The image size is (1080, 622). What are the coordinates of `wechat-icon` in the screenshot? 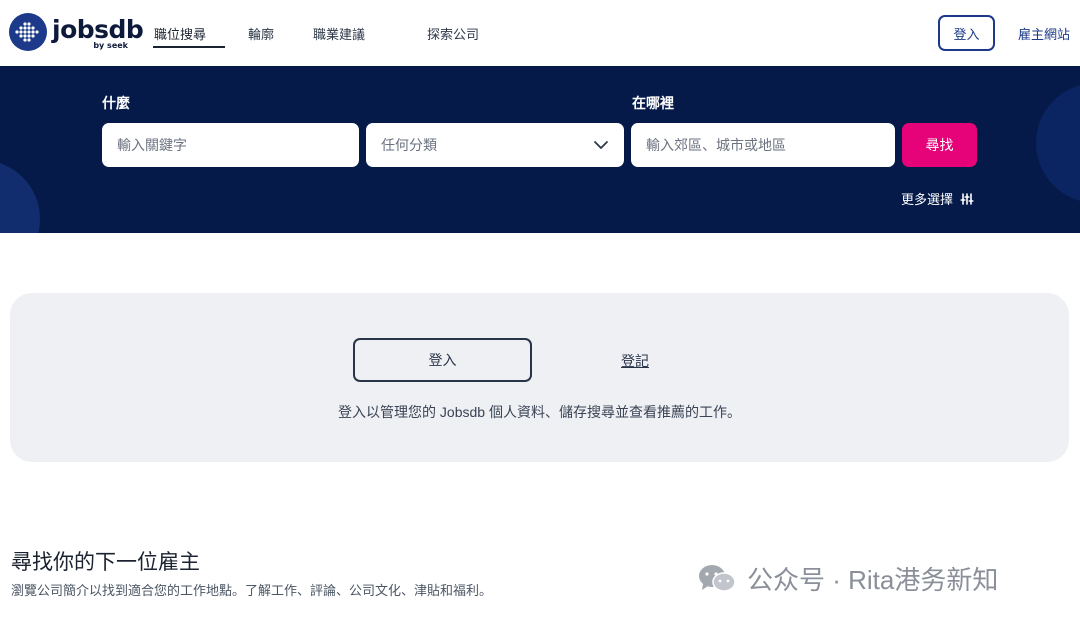 It's located at (717, 578).